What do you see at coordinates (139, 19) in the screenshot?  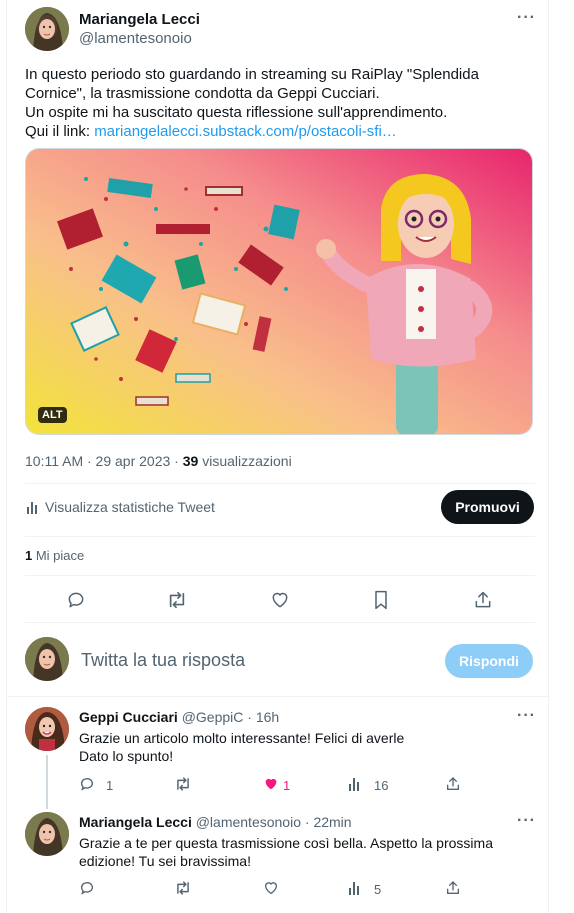 I see `author-name: Mariangela Lecci` at bounding box center [139, 19].